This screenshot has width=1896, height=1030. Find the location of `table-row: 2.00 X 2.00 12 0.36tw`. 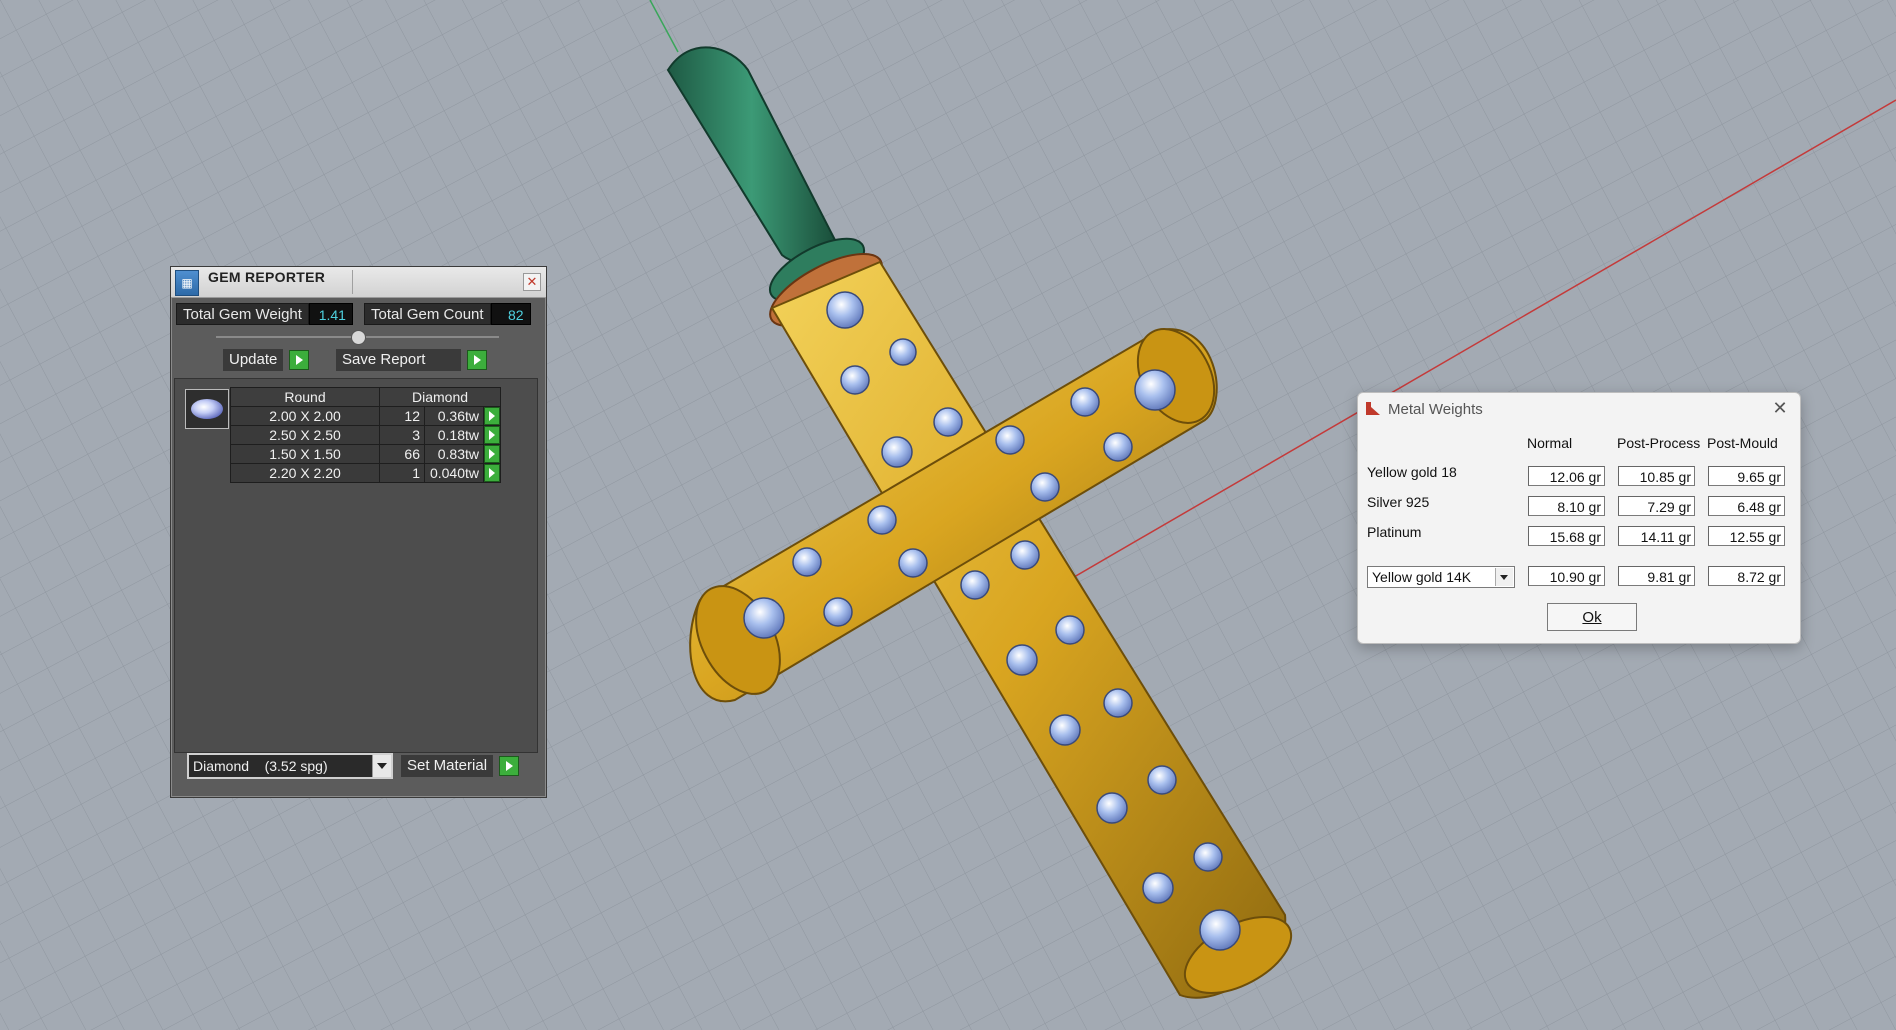

table-row: 2.00 X 2.00 12 0.36tw is located at coordinates (365, 416).